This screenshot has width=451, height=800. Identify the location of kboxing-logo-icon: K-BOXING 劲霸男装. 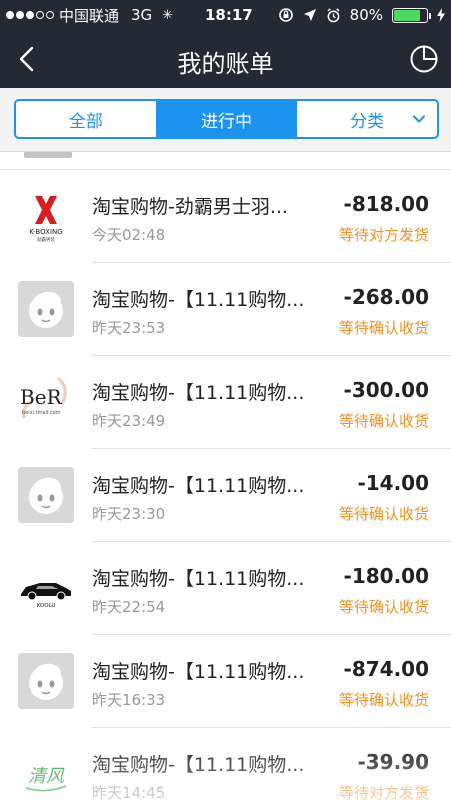
(46, 216).